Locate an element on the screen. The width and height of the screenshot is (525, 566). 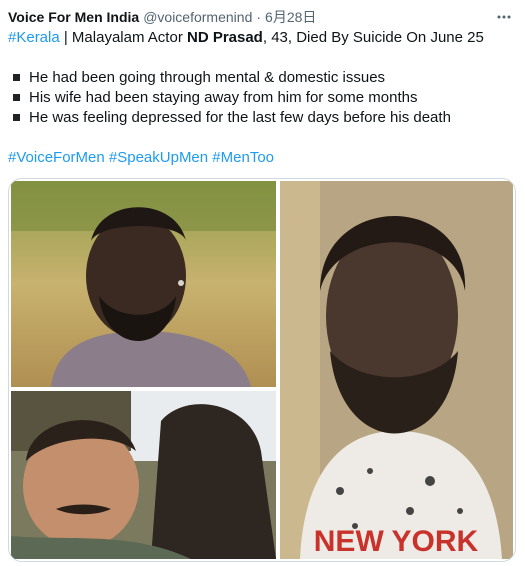
hashtag-voiceformen: #VoiceForMen is located at coordinates (56, 157).